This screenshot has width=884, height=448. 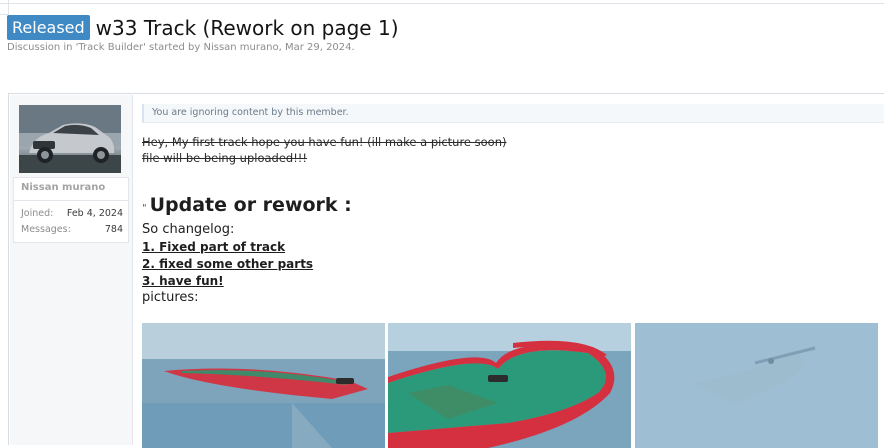 What do you see at coordinates (188, 229) in the screenshot?
I see `changelog-label: So changelog:` at bounding box center [188, 229].